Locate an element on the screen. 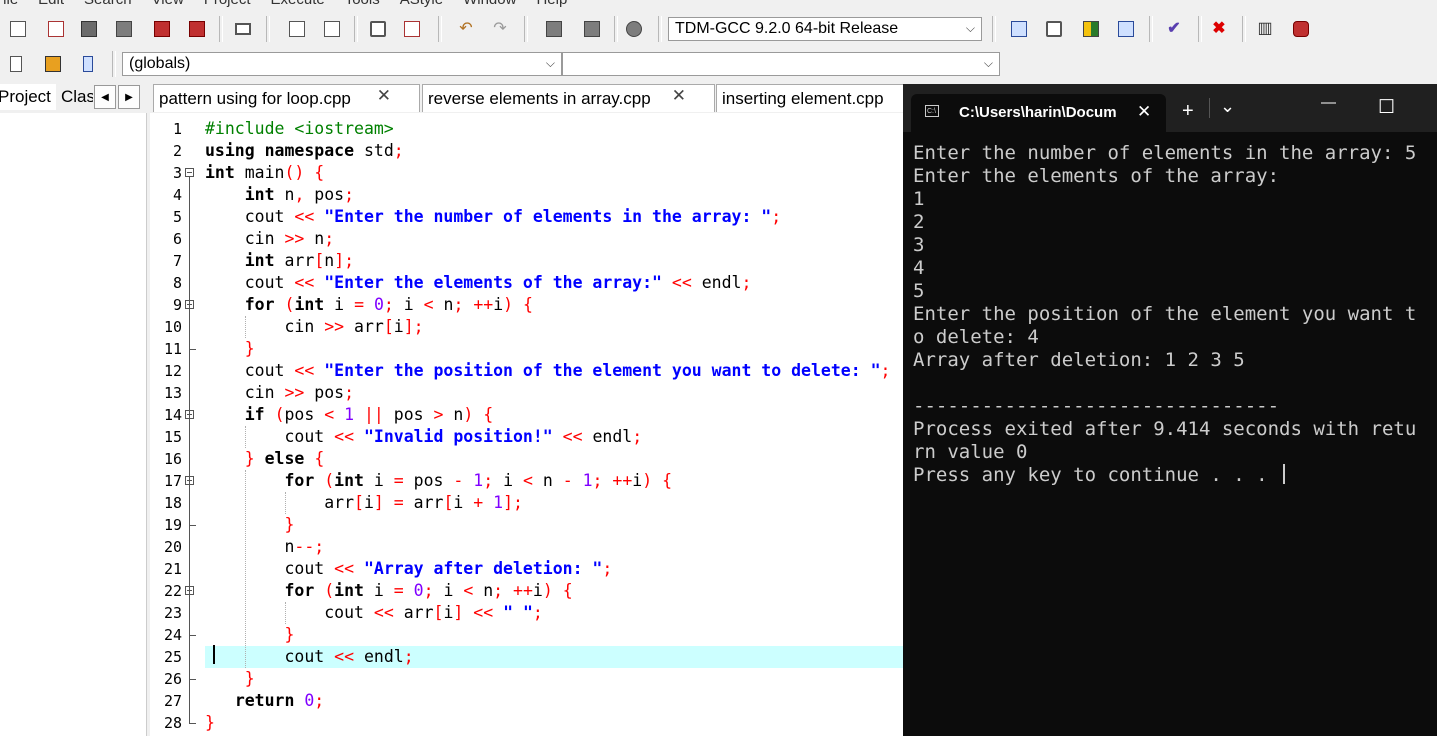  console-line: rn value 0 is located at coordinates (1173, 452).